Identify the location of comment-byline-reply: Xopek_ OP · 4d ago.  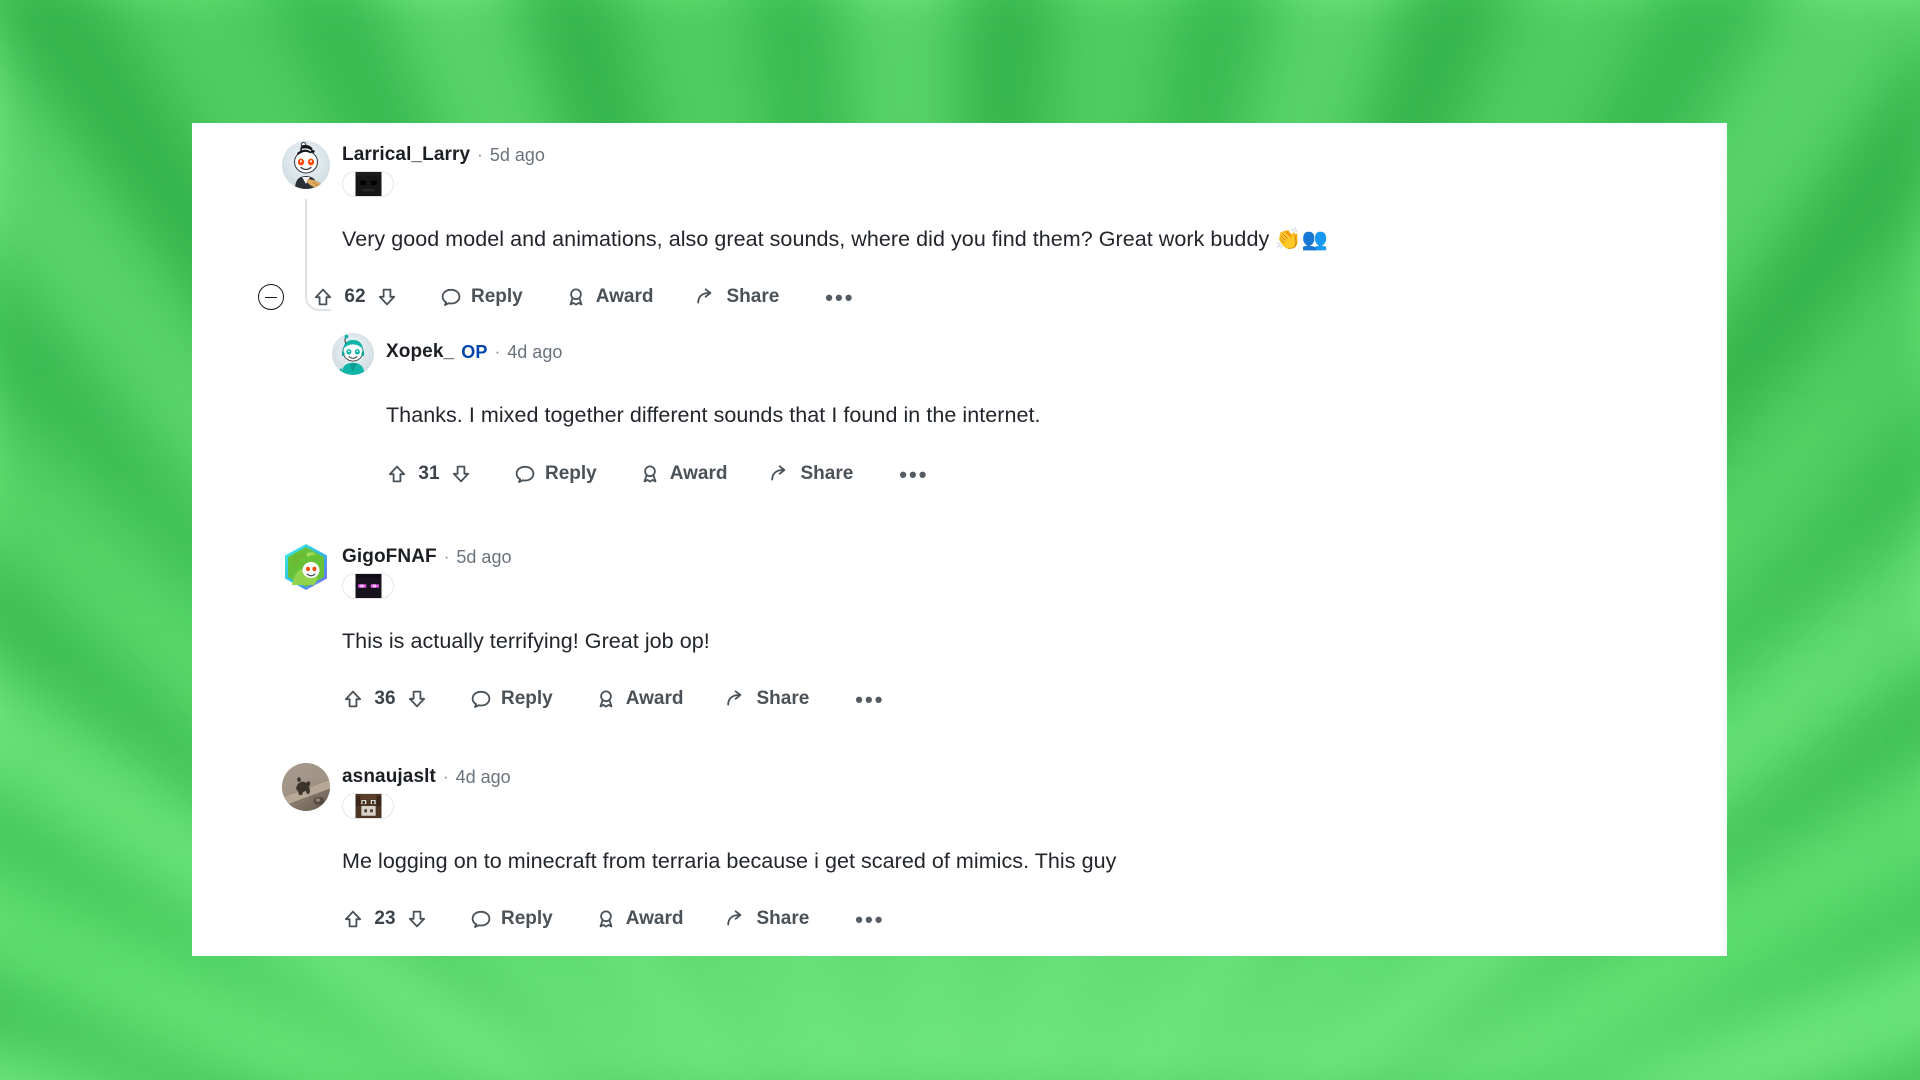
(474, 351).